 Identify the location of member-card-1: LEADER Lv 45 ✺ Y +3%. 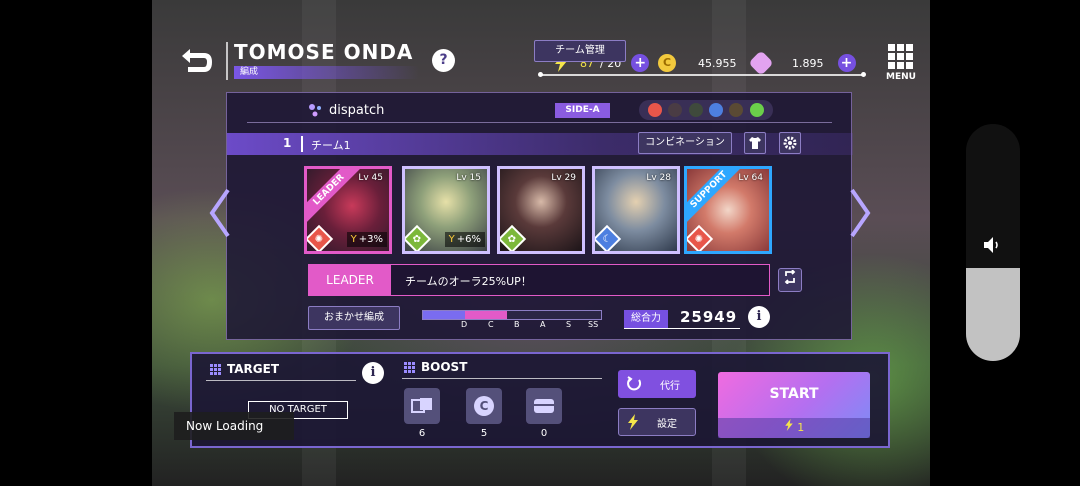
(348, 210).